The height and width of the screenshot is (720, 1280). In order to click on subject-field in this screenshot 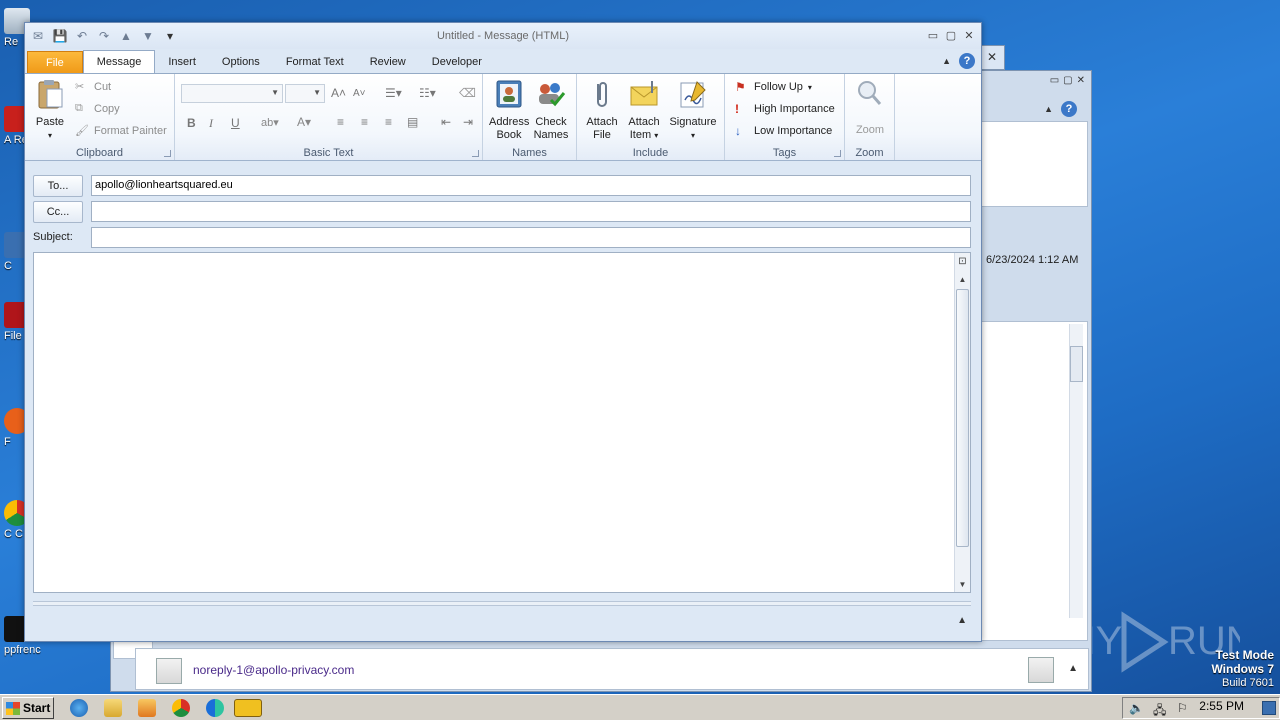, I will do `click(531, 237)`.